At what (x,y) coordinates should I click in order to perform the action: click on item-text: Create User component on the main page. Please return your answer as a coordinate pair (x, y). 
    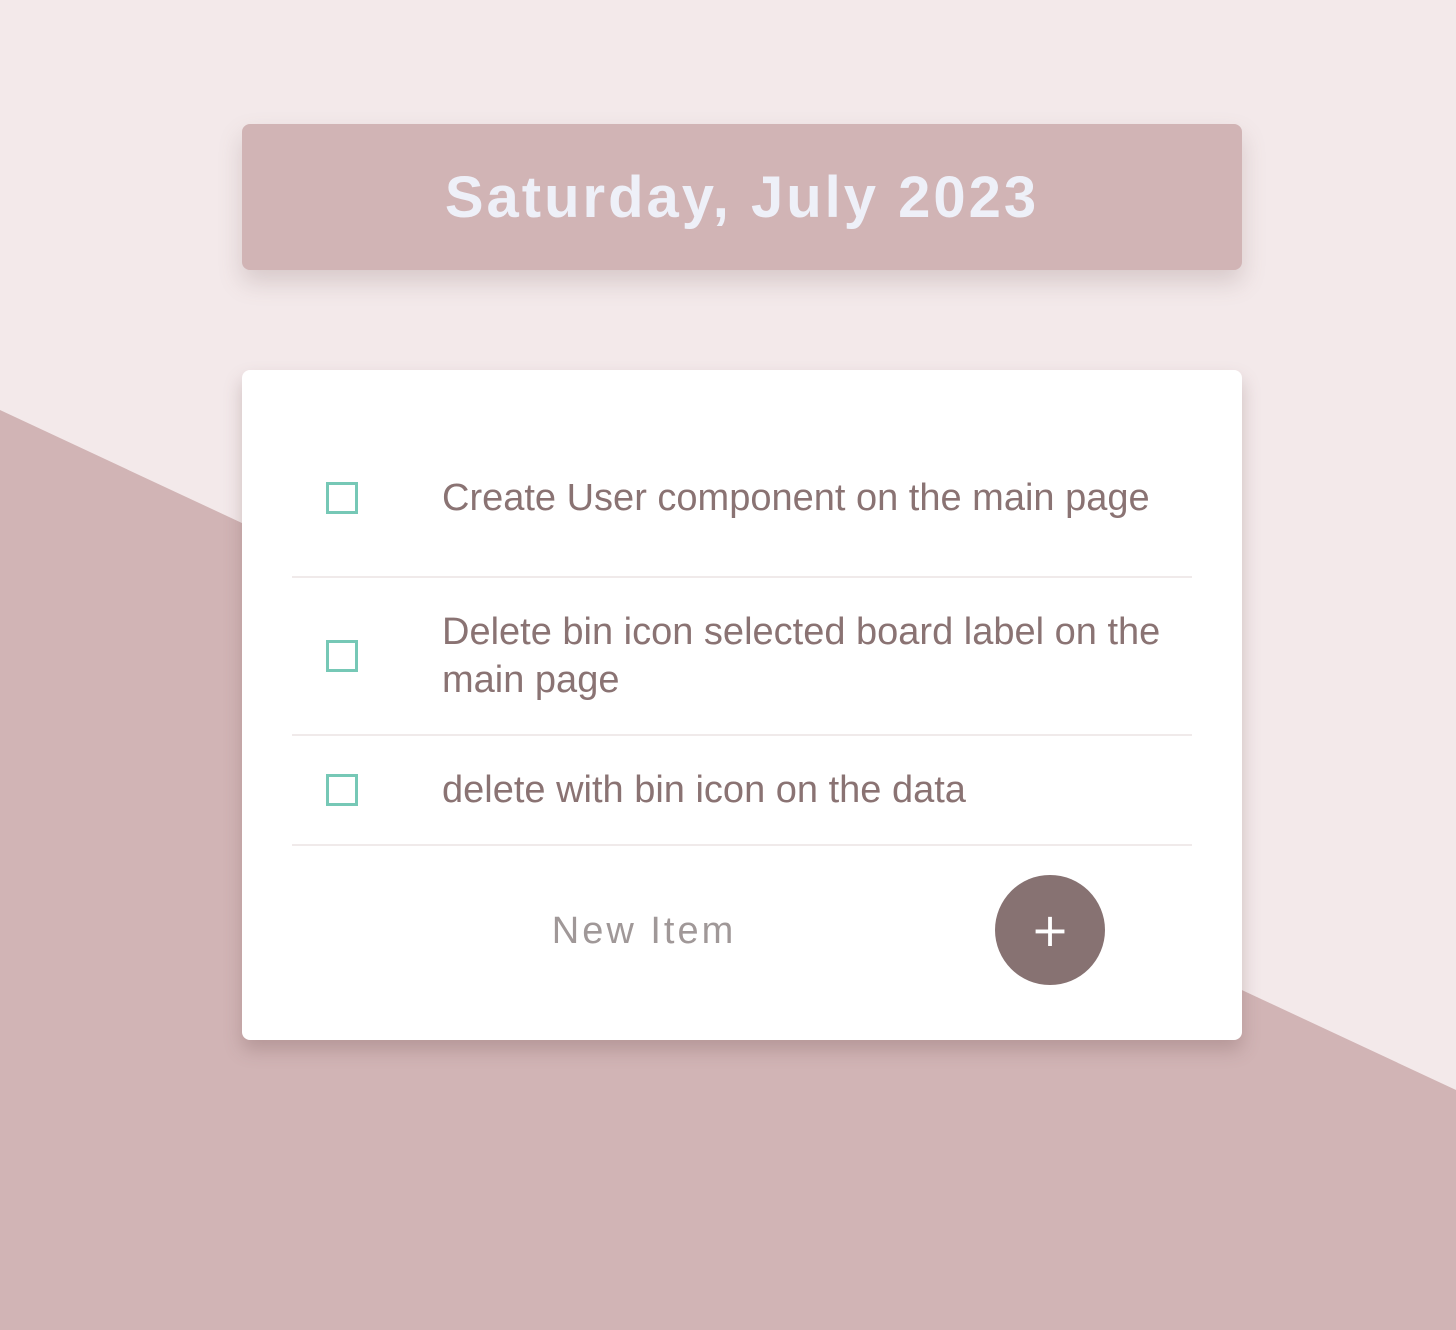
    Looking at the image, I should click on (796, 498).